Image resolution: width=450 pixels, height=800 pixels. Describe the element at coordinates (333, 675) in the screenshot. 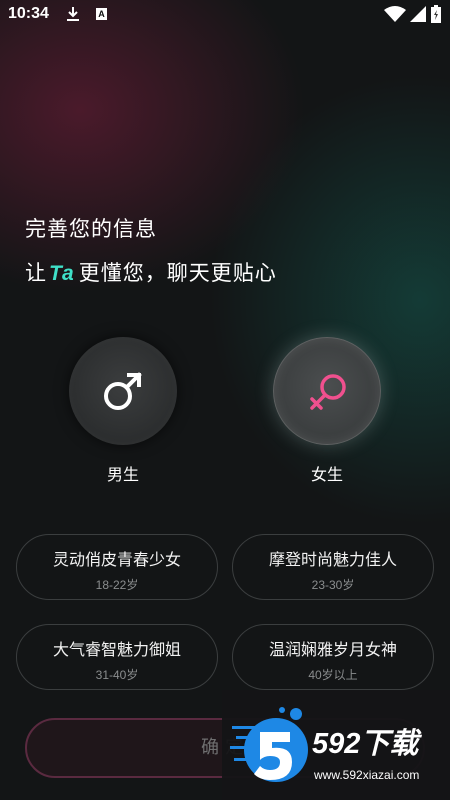

I see `option-age: 40岁以上` at that location.